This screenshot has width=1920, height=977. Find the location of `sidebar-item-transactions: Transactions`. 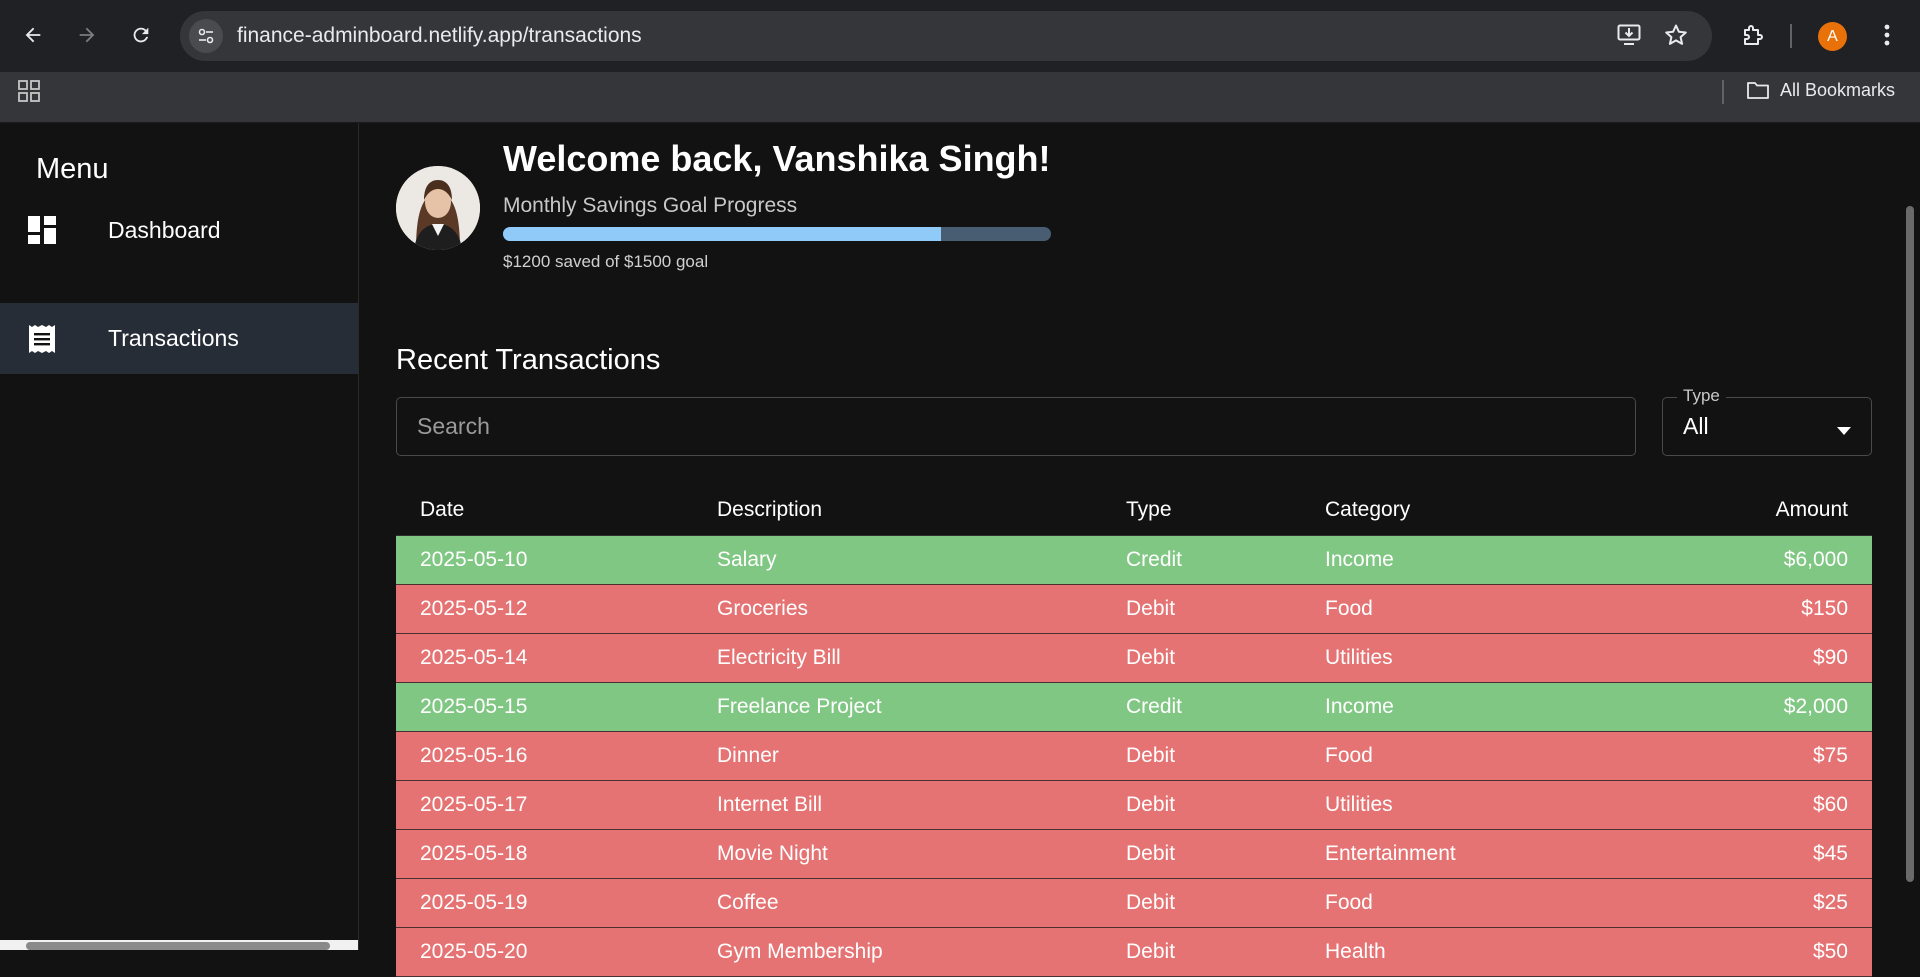

sidebar-item-transactions: Transactions is located at coordinates (179, 338).